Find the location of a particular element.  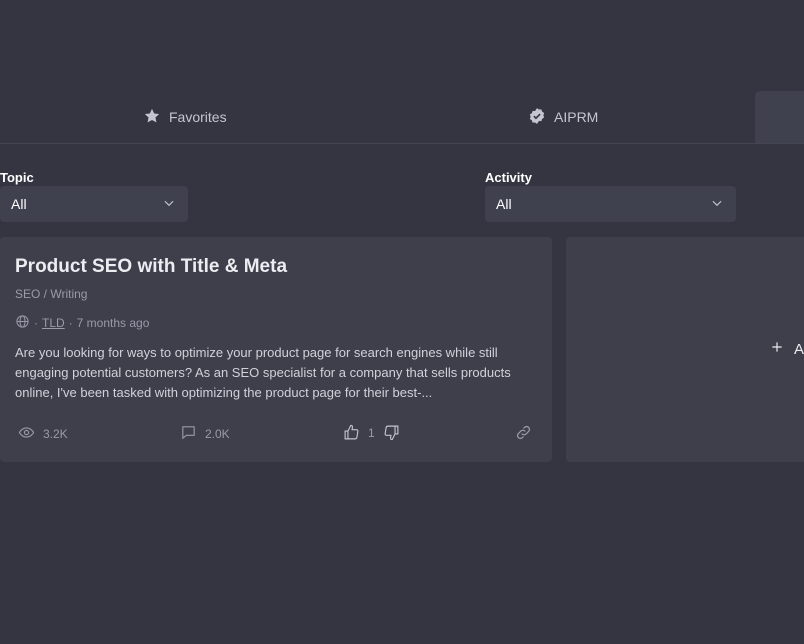

activity-filter-label: Activity is located at coordinates (508, 177).